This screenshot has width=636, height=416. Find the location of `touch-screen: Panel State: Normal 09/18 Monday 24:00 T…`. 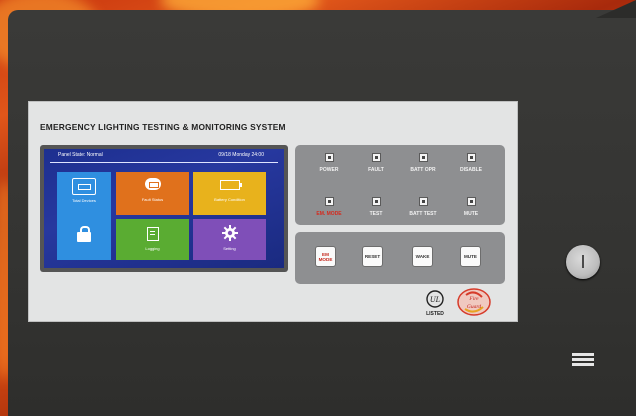

touch-screen: Panel State: Normal 09/18 Monday 24:00 T… is located at coordinates (164, 208).